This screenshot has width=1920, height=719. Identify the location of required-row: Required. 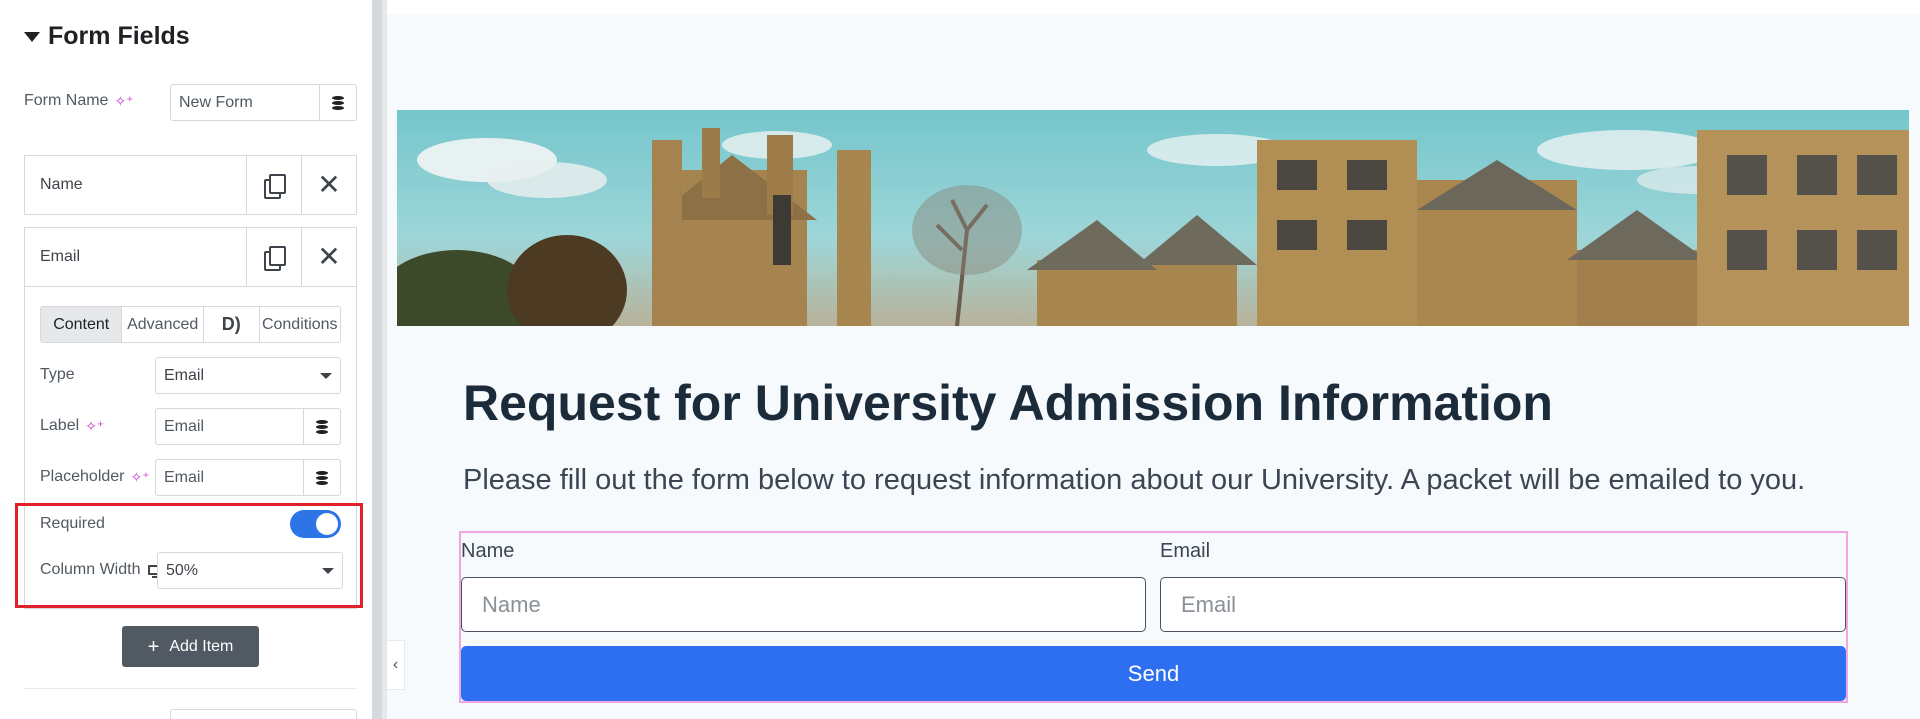
(72, 524).